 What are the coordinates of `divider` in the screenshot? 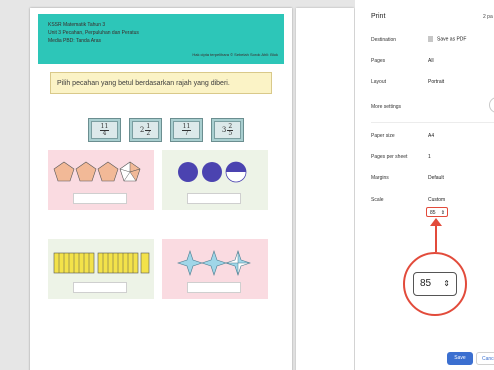 It's located at (432, 122).